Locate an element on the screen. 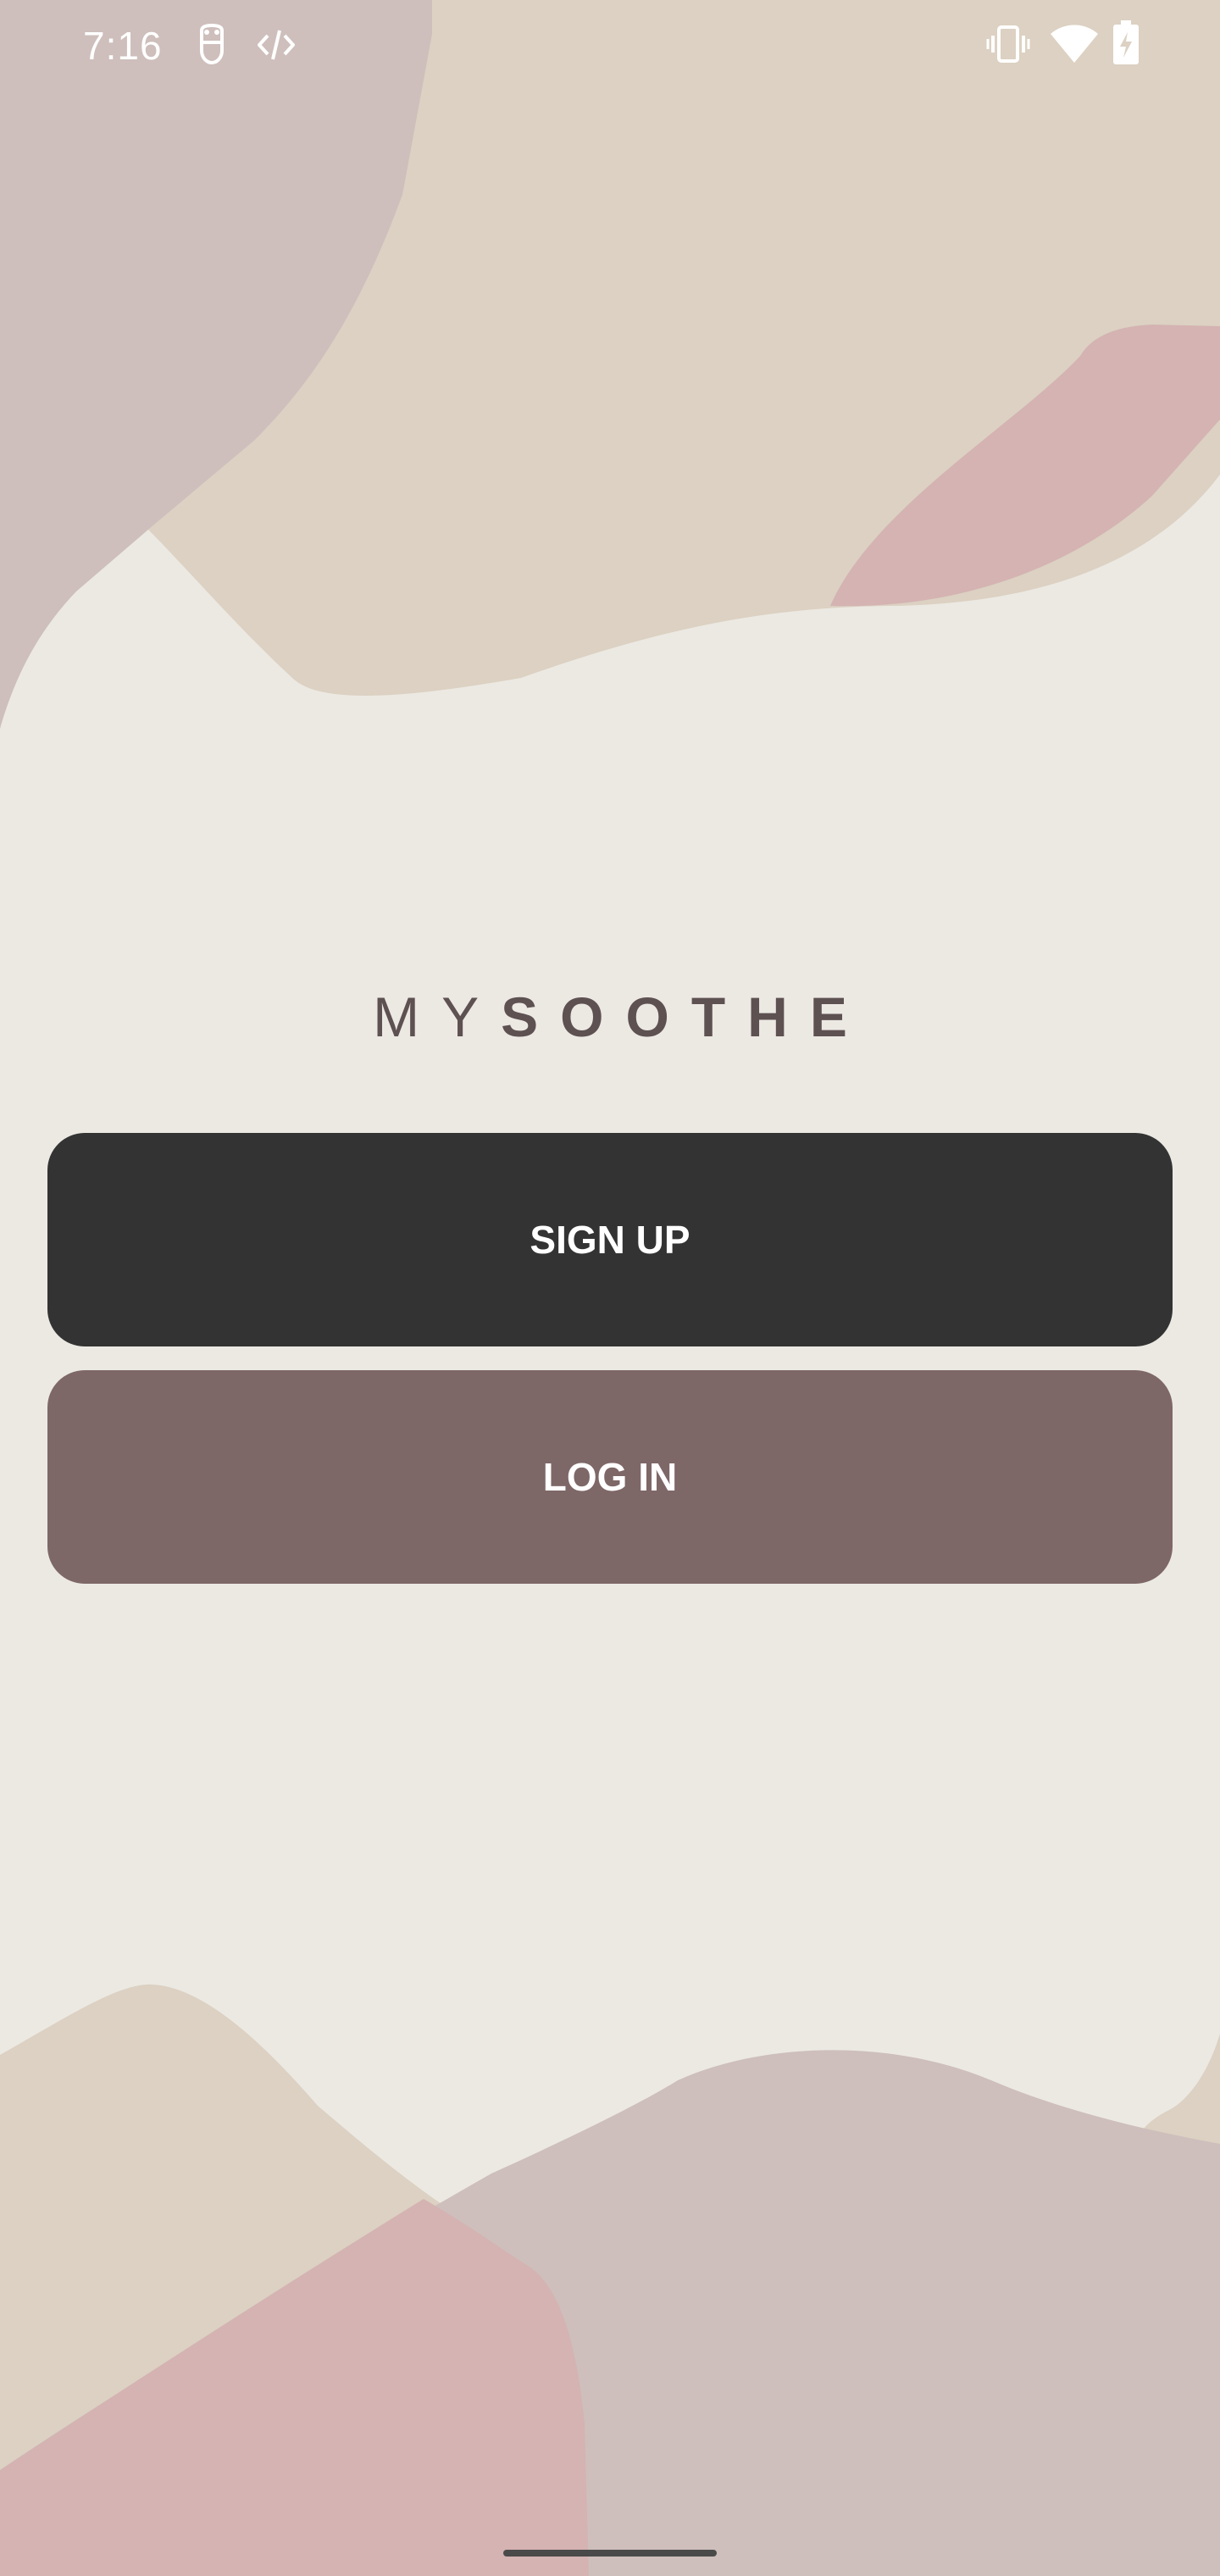 Image resolution: width=1220 pixels, height=2576 pixels. app-logo: MYSOOTHE is located at coordinates (610, 1017).